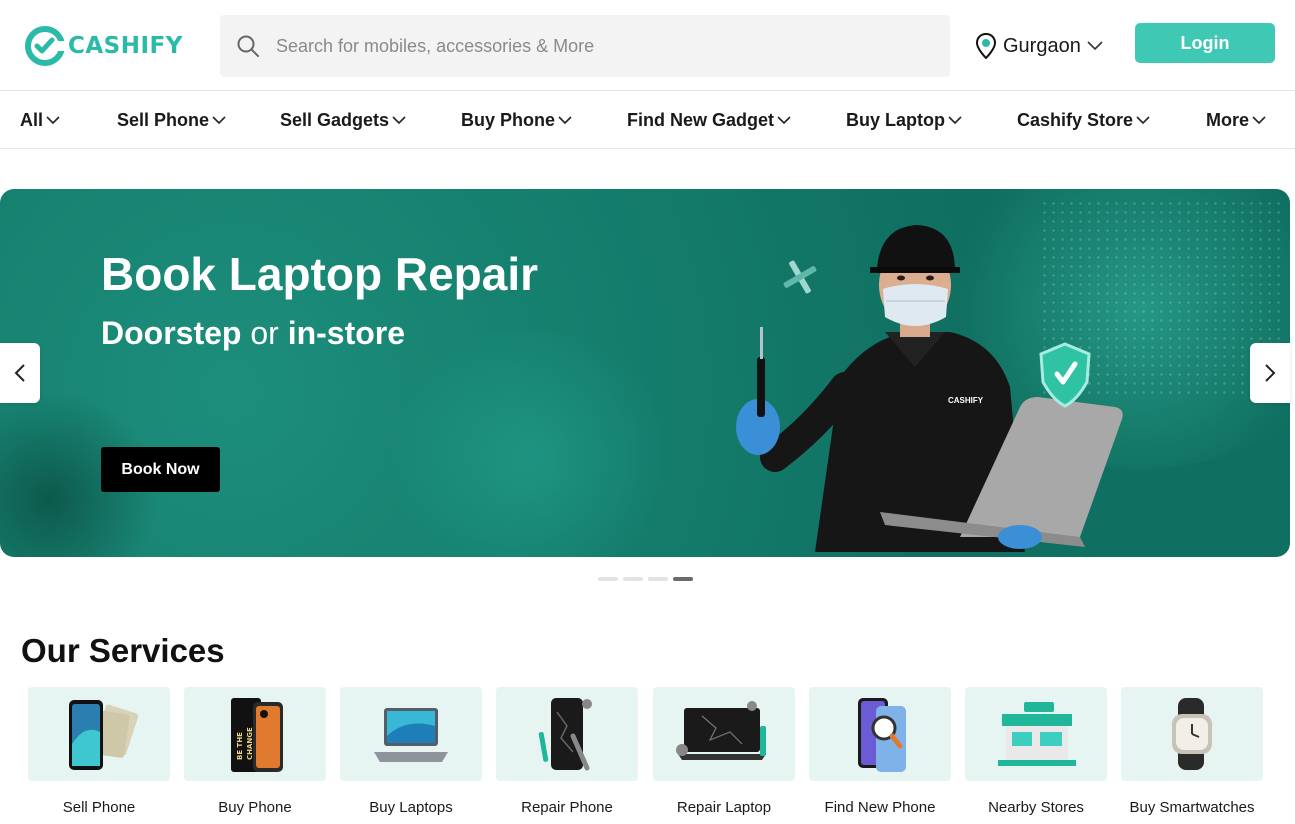 This screenshot has width=1295, height=824. I want to click on chevron-left-icon, so click(19, 373).